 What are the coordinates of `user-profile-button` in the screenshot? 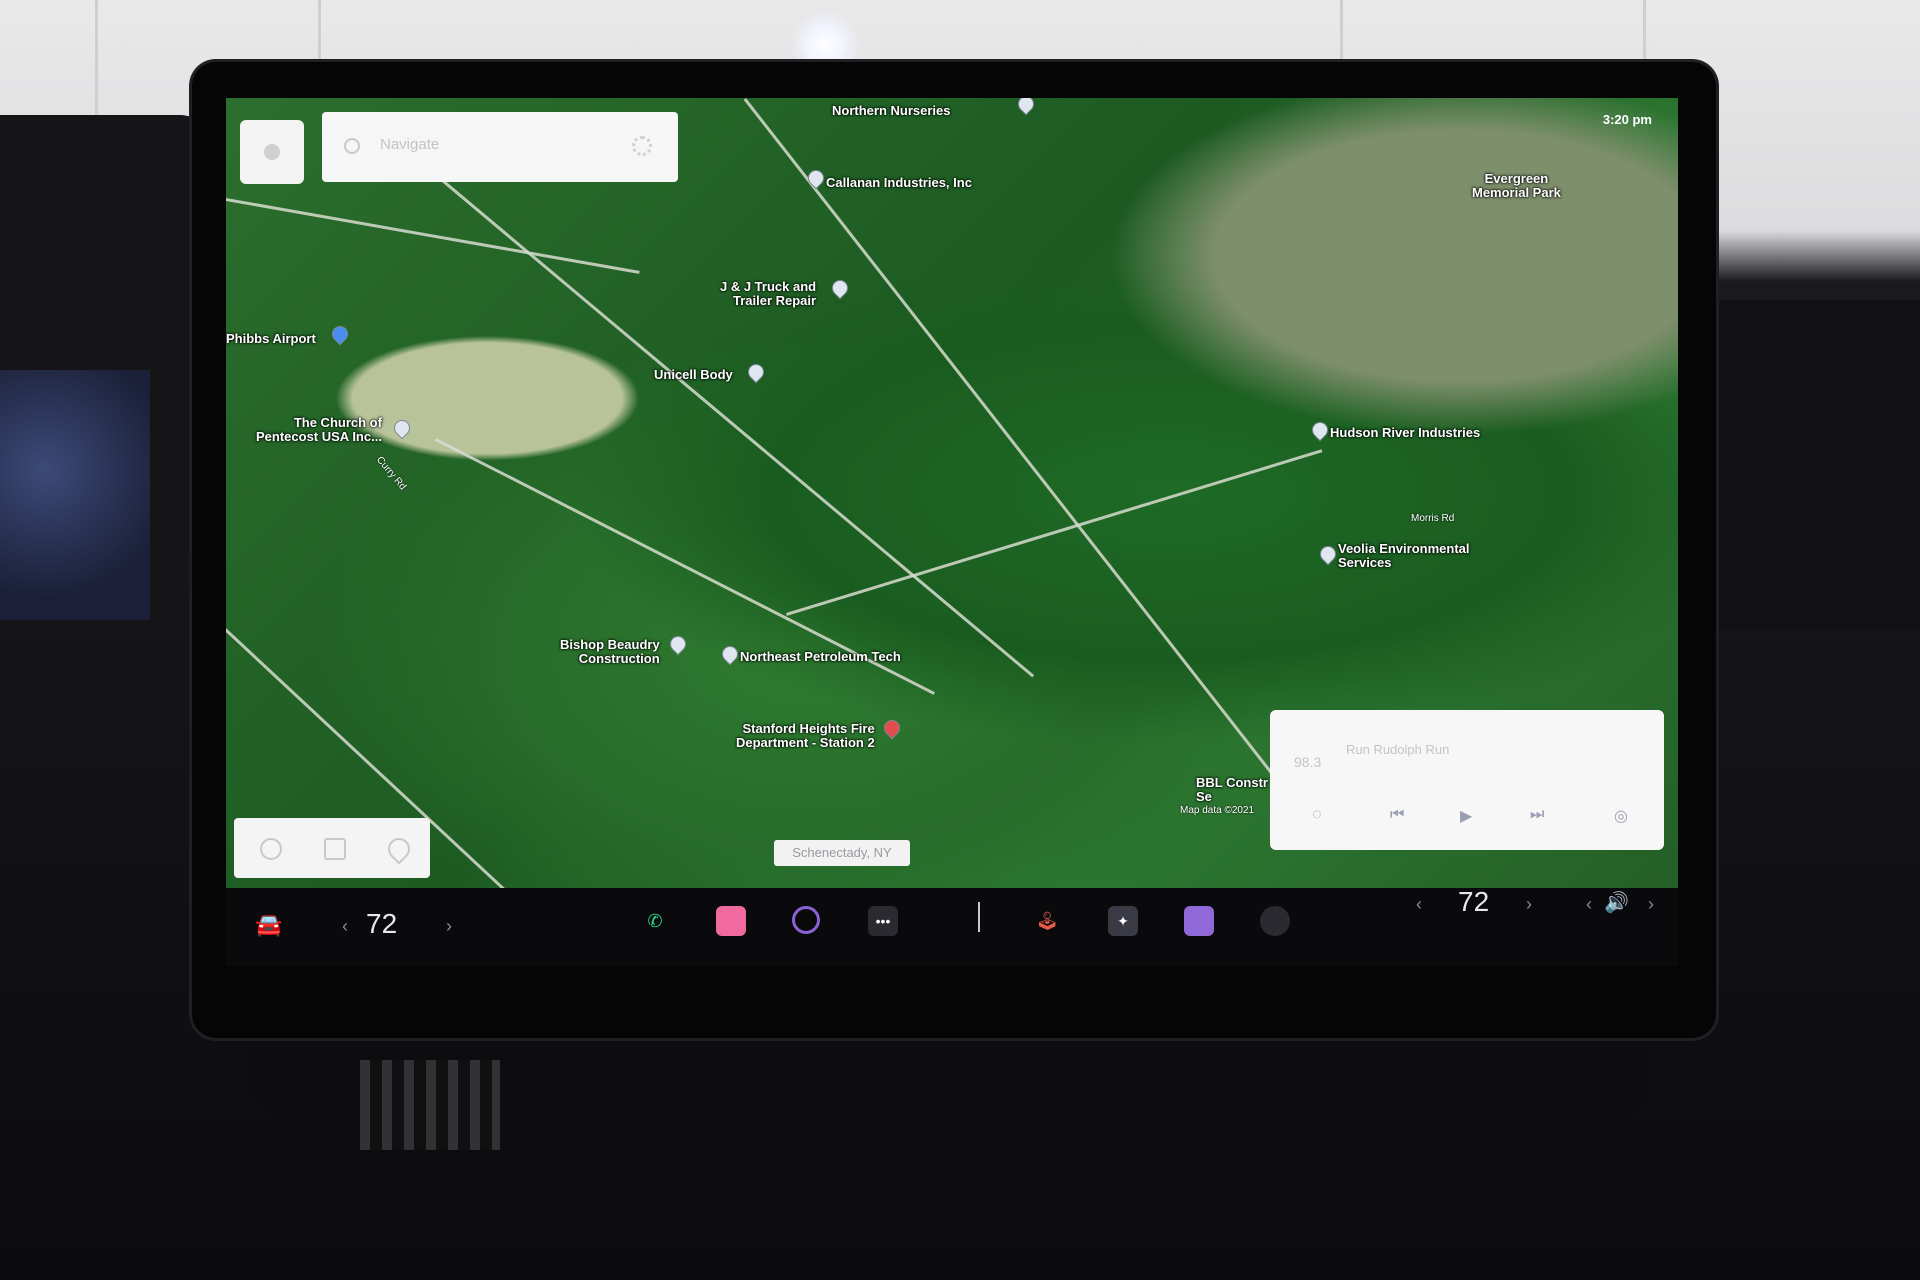 It's located at (272, 152).